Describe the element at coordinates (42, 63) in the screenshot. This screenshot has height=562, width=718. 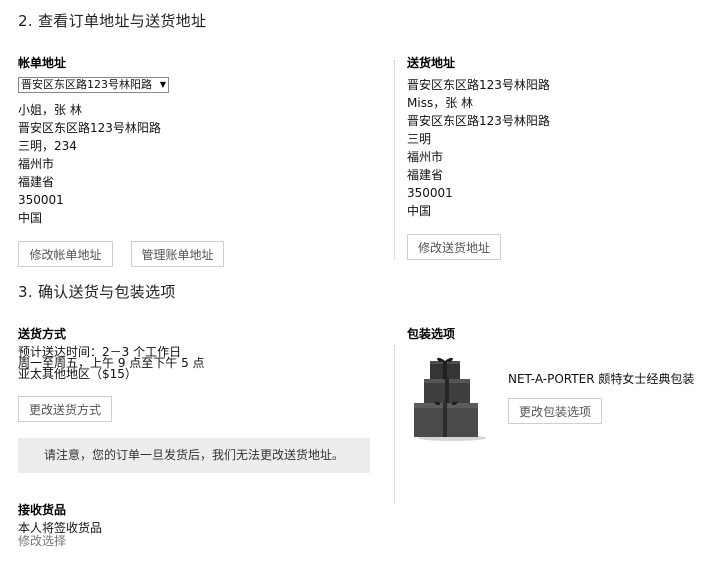
I see `billing-heading: 帐单地址` at that location.